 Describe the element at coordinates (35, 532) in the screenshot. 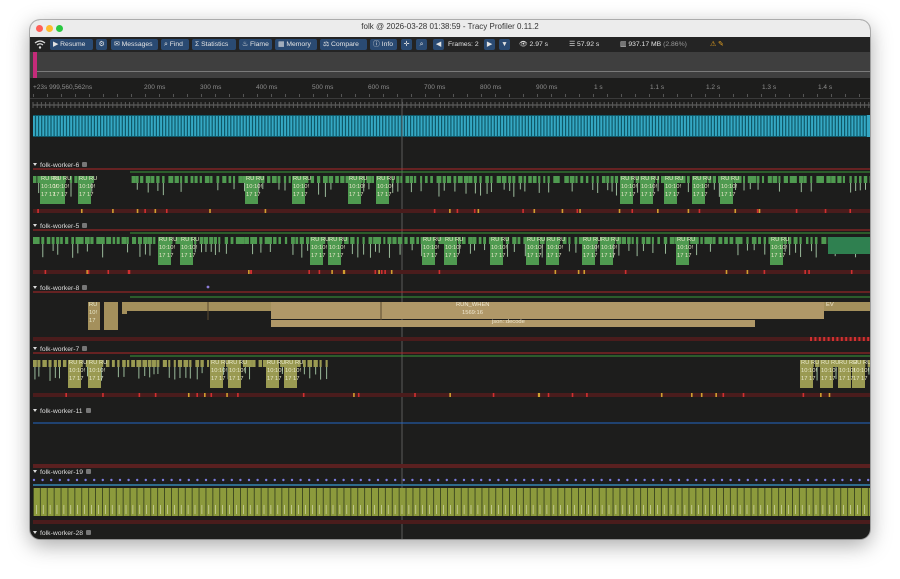

I see `collapse-caret-icon` at that location.